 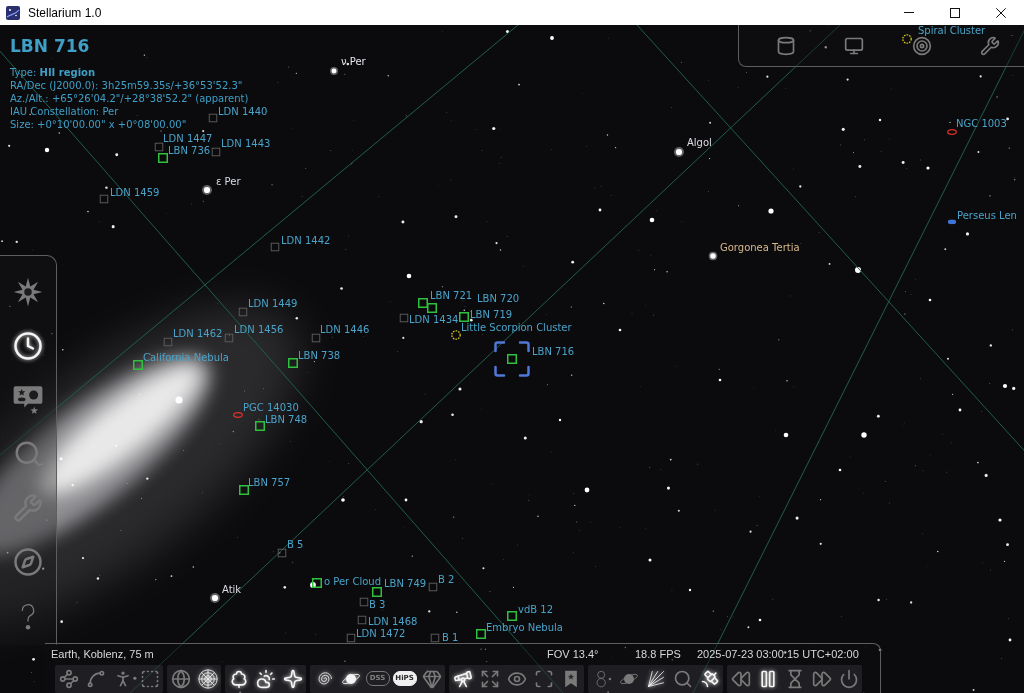 What do you see at coordinates (345, 329) in the screenshot?
I see `object-label: LDN 1446` at bounding box center [345, 329].